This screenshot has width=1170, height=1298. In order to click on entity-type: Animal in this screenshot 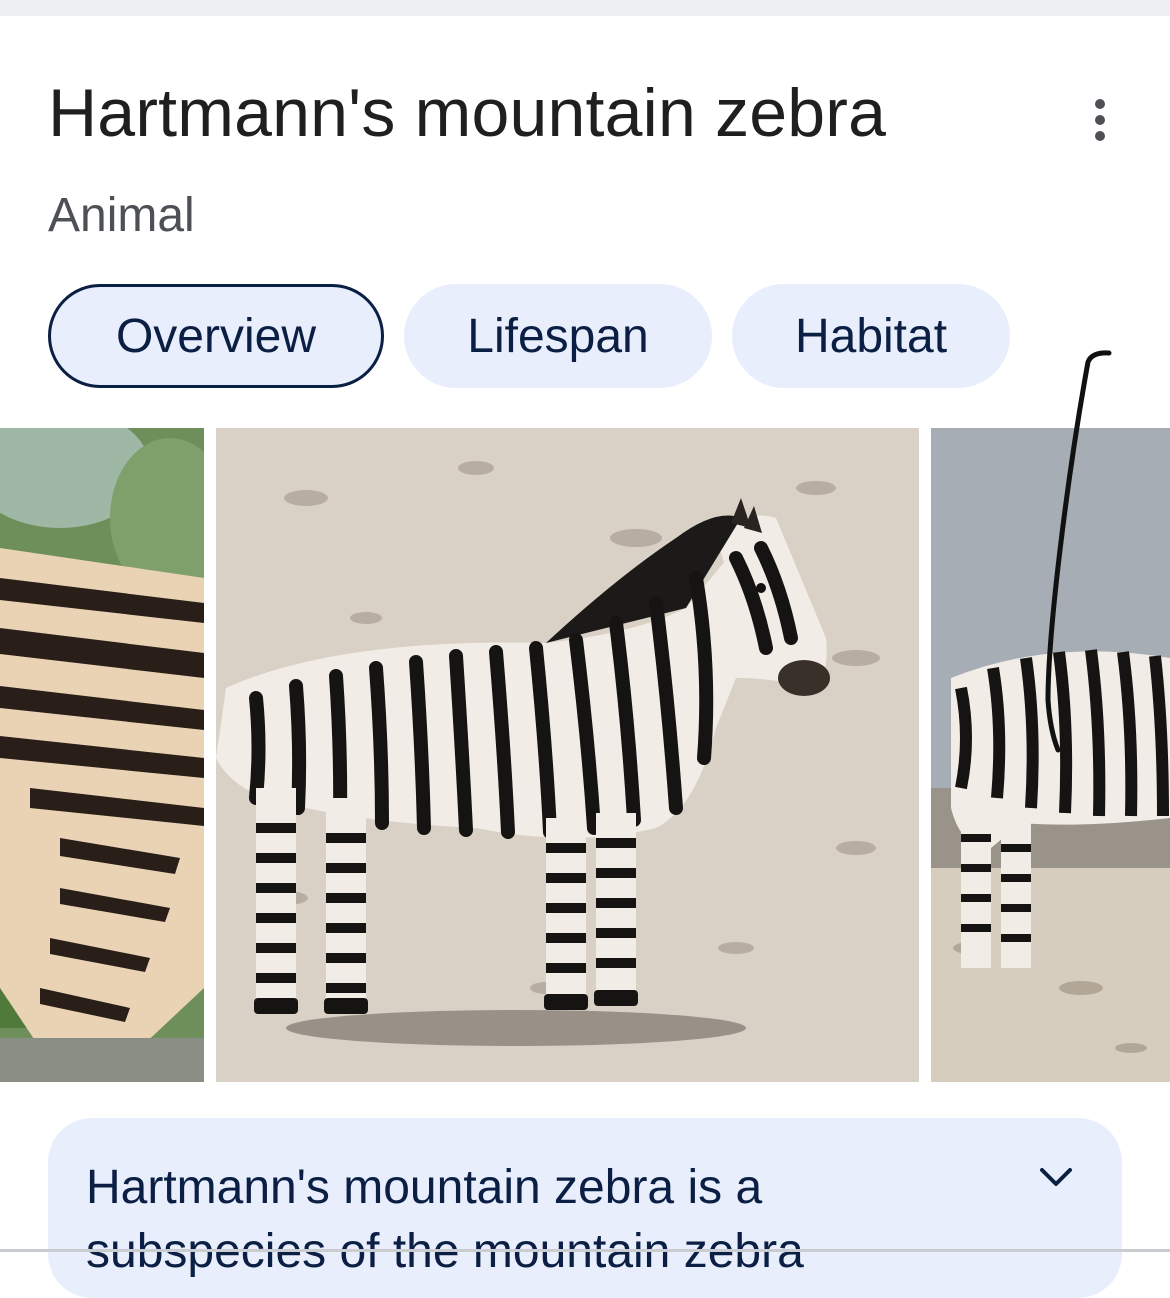, I will do `click(121, 215)`.